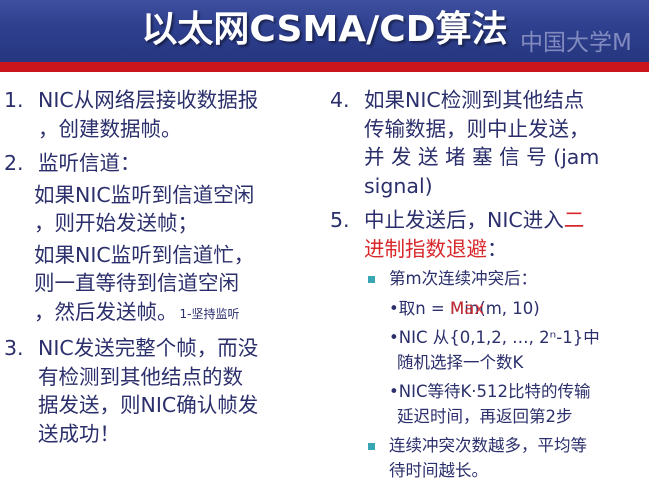 This screenshot has width=649, height=496. I want to click on item-number: 5., so click(340, 220).